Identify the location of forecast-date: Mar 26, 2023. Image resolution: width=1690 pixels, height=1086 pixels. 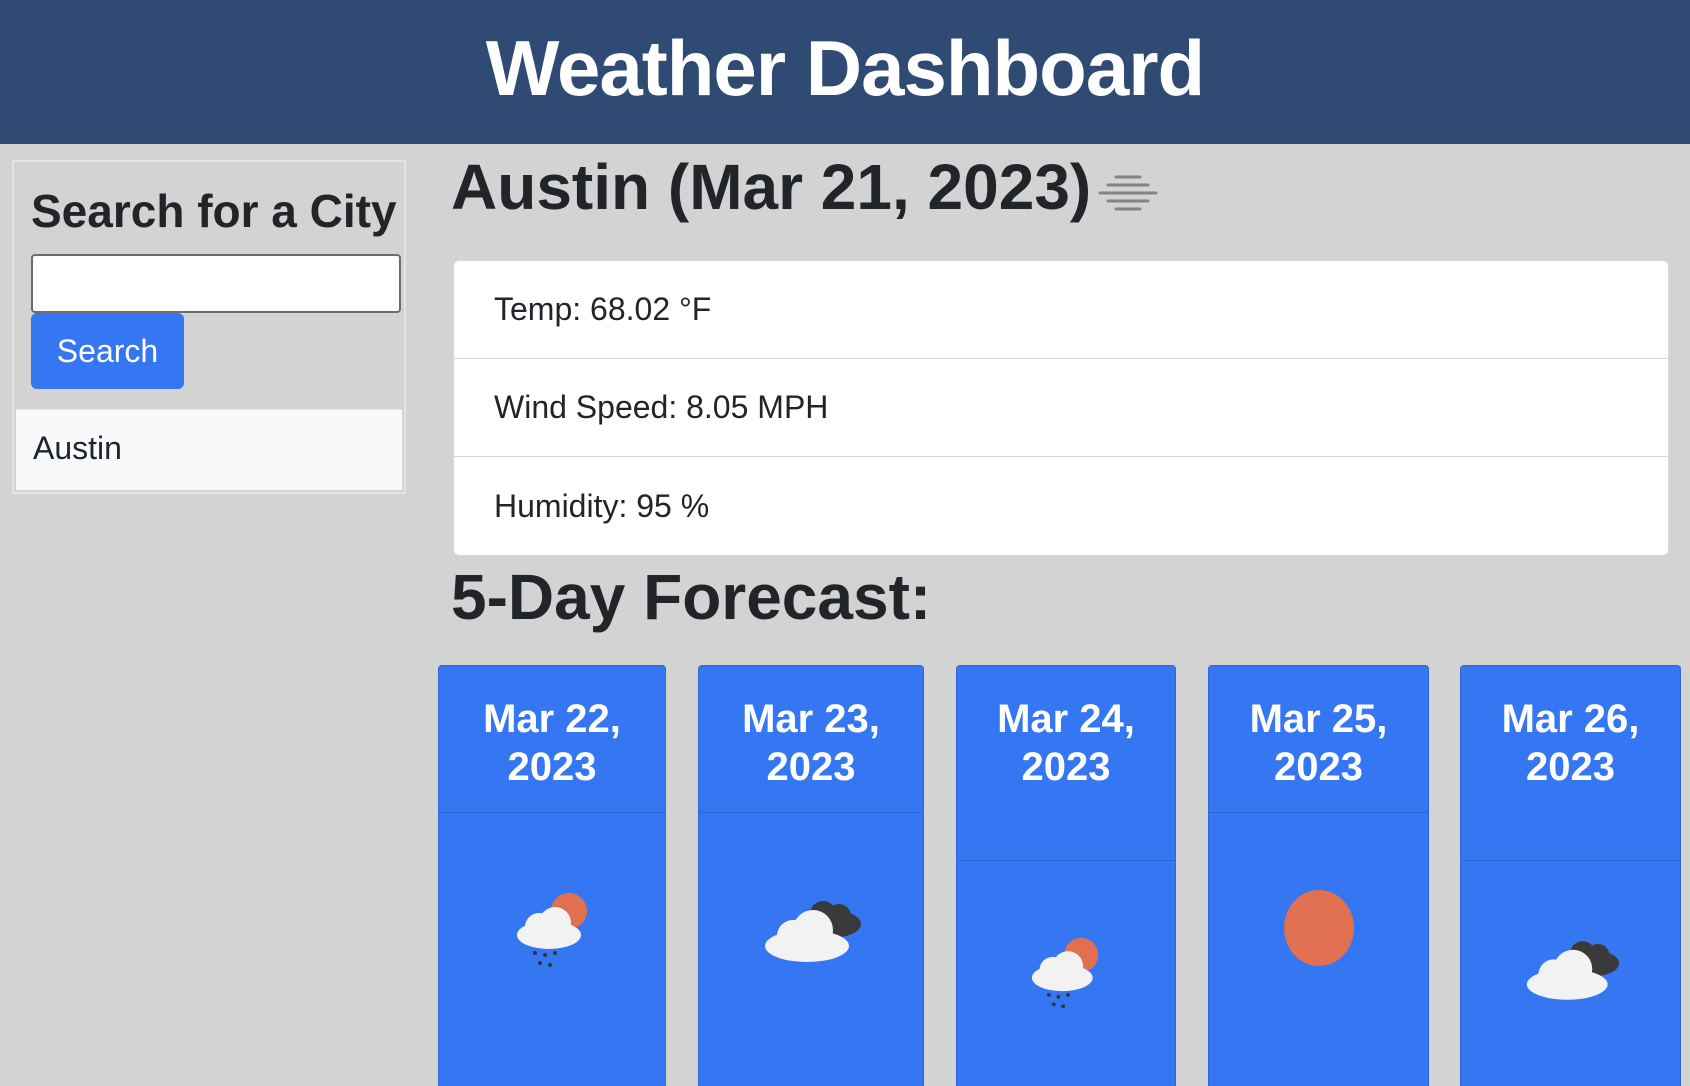
(1570, 763).